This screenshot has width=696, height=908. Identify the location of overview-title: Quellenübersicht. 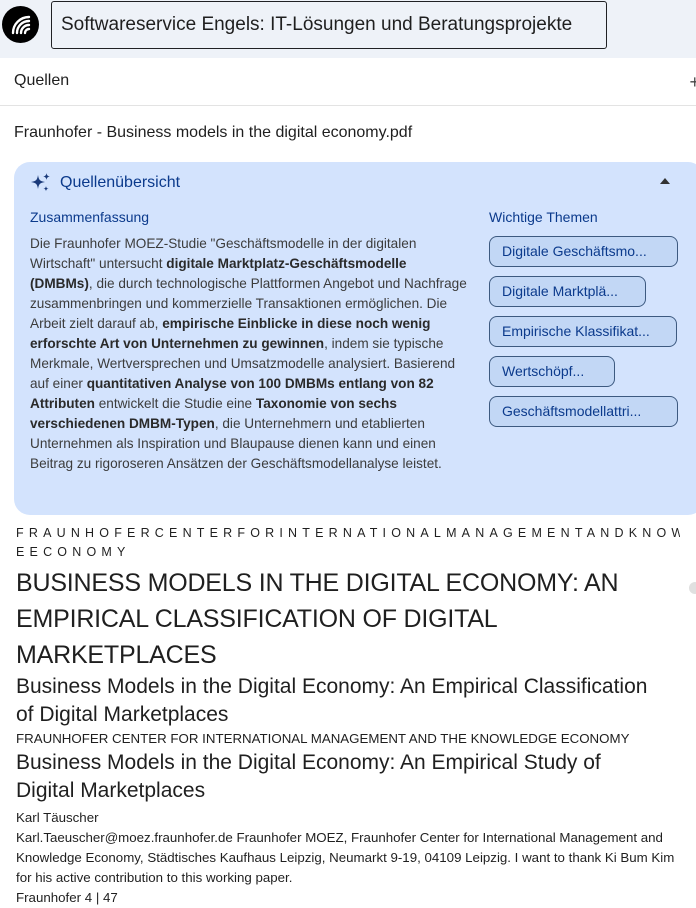
(120, 182).